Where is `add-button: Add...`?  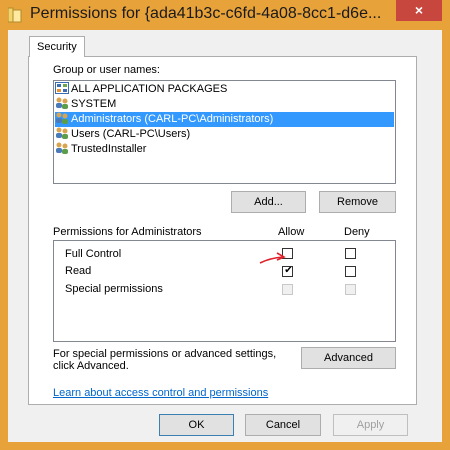
add-button: Add... is located at coordinates (268, 202).